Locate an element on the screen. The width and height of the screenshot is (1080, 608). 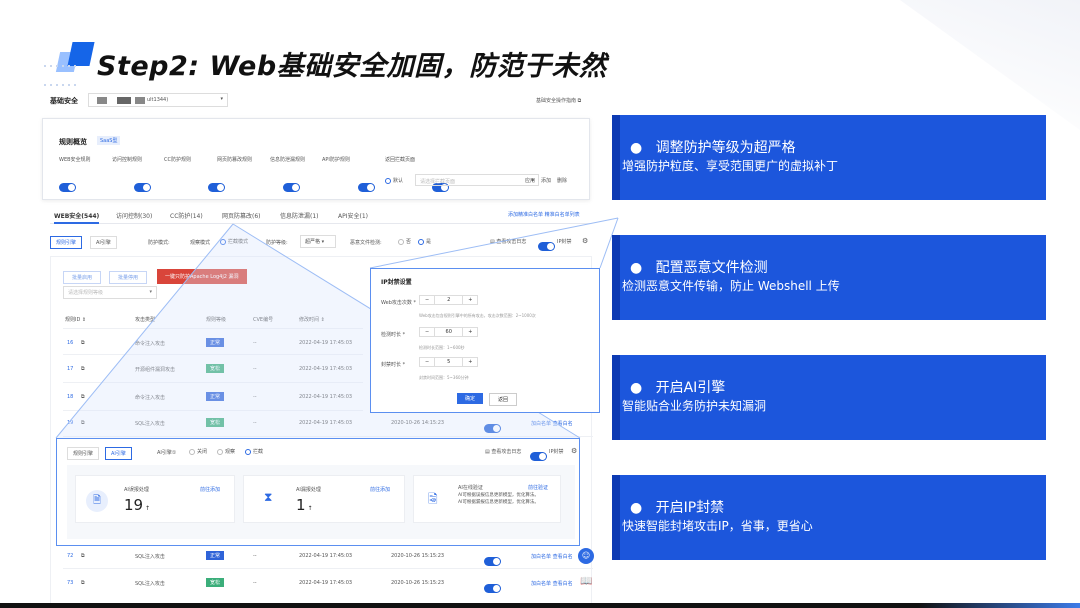
panel-desc: 检测恶意文件传输，防止 Webshell 上传 is located at coordinates (731, 286).